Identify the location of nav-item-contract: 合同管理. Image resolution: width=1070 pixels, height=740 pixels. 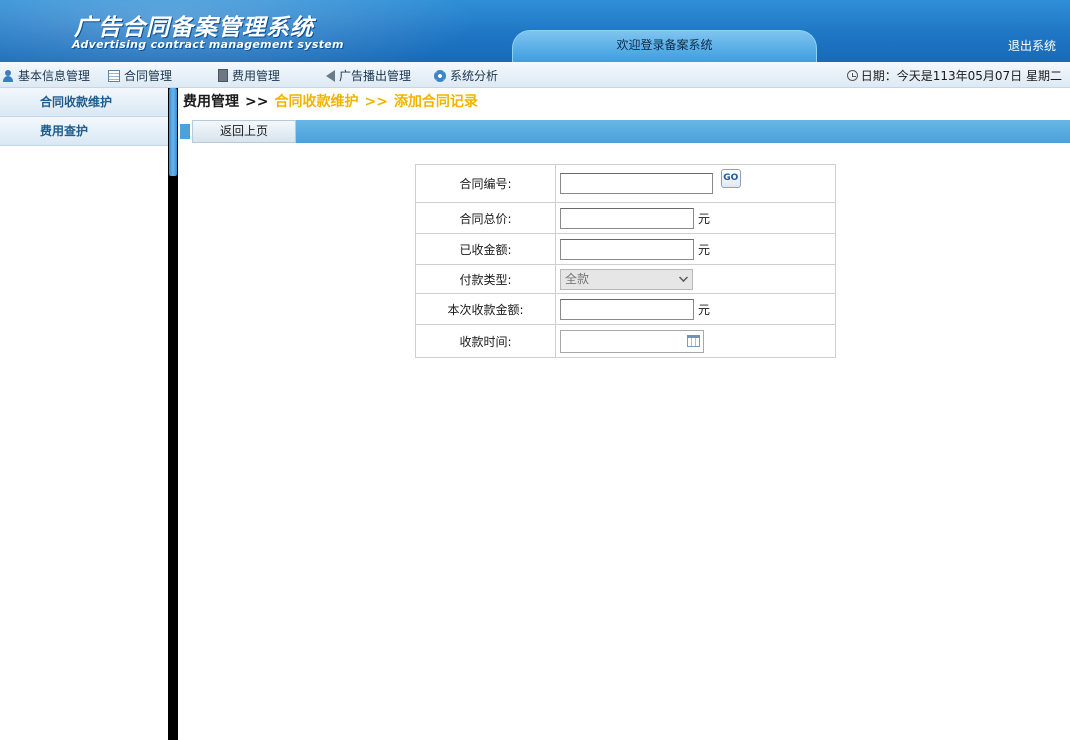
(140, 75).